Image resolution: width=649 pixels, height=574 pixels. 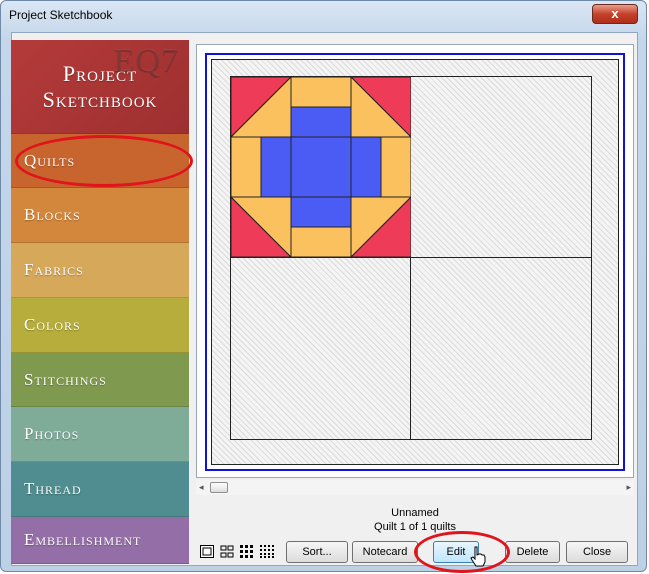 What do you see at coordinates (478, 556) in the screenshot?
I see `mouse-pointer-icon` at bounding box center [478, 556].